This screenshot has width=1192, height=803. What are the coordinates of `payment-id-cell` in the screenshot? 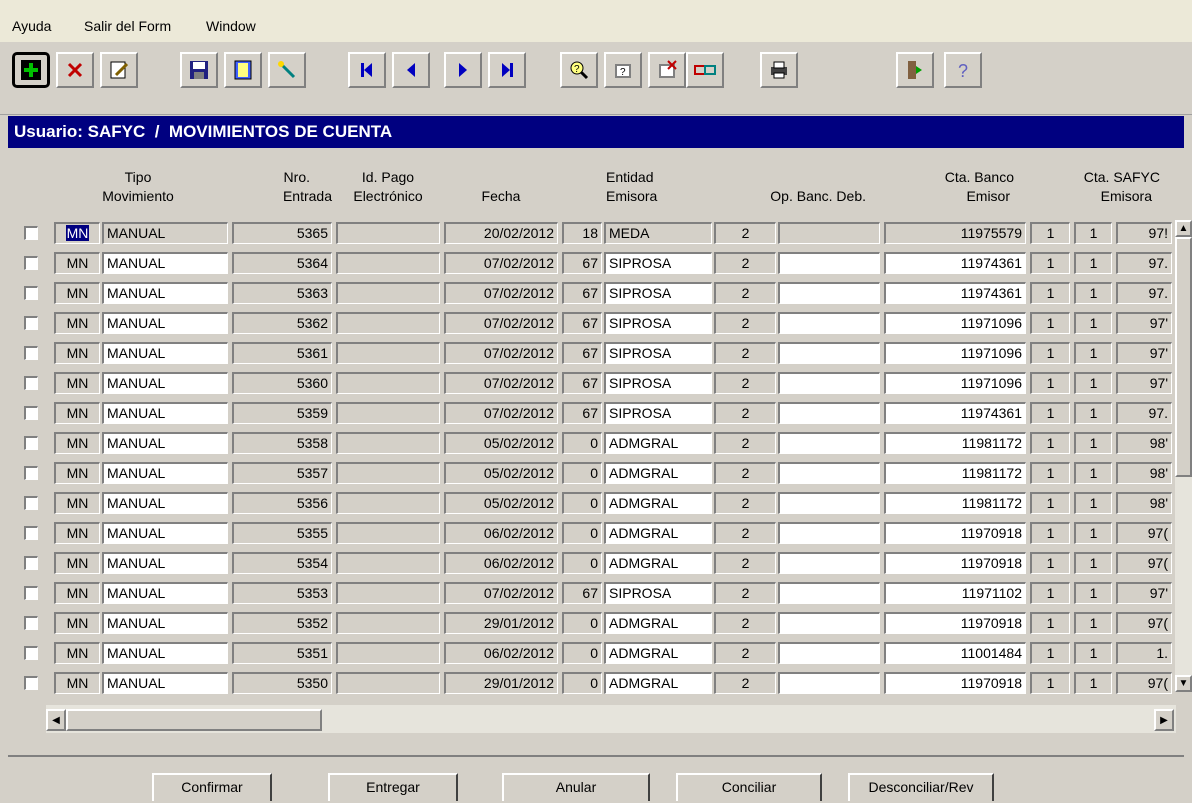 It's located at (388, 503).